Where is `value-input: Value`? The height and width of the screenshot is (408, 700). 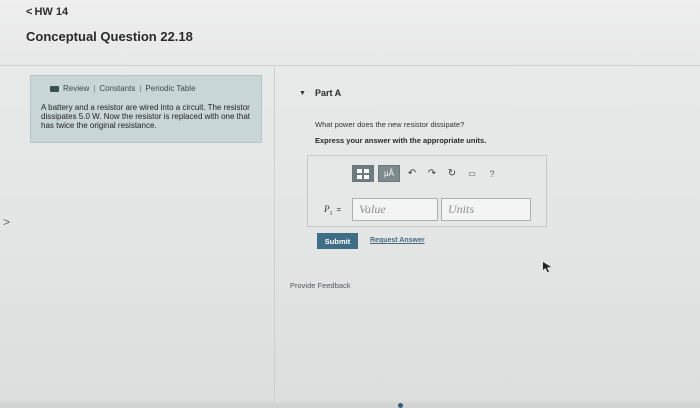 value-input: Value is located at coordinates (395, 209).